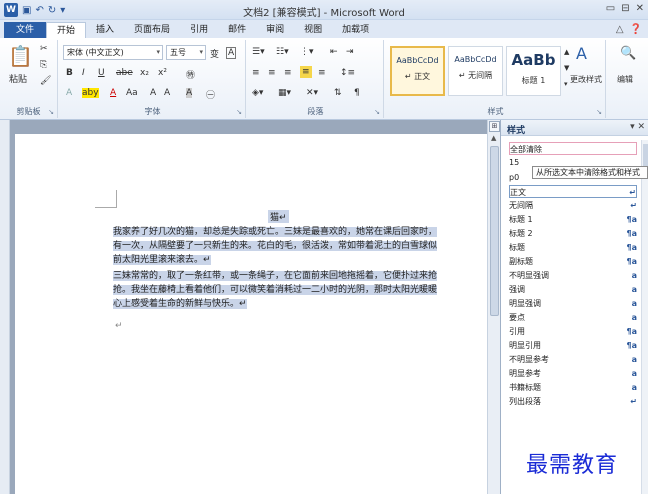 Image resolution: width=648 pixels, height=494 pixels. I want to click on char-border-icon: A, so click(231, 53).